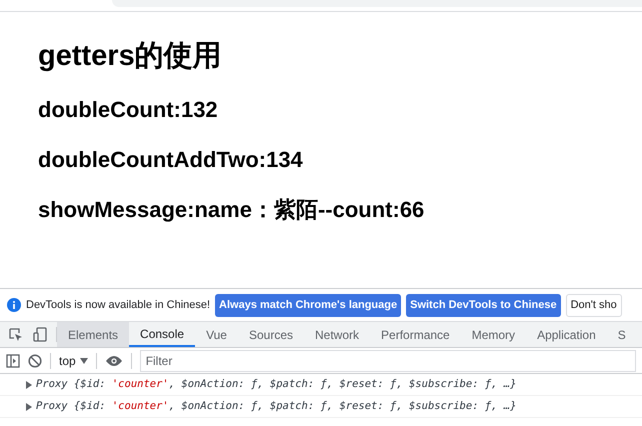 The image size is (642, 426). What do you see at coordinates (337, 334) in the screenshot?
I see `devtools-tab: Network` at bounding box center [337, 334].